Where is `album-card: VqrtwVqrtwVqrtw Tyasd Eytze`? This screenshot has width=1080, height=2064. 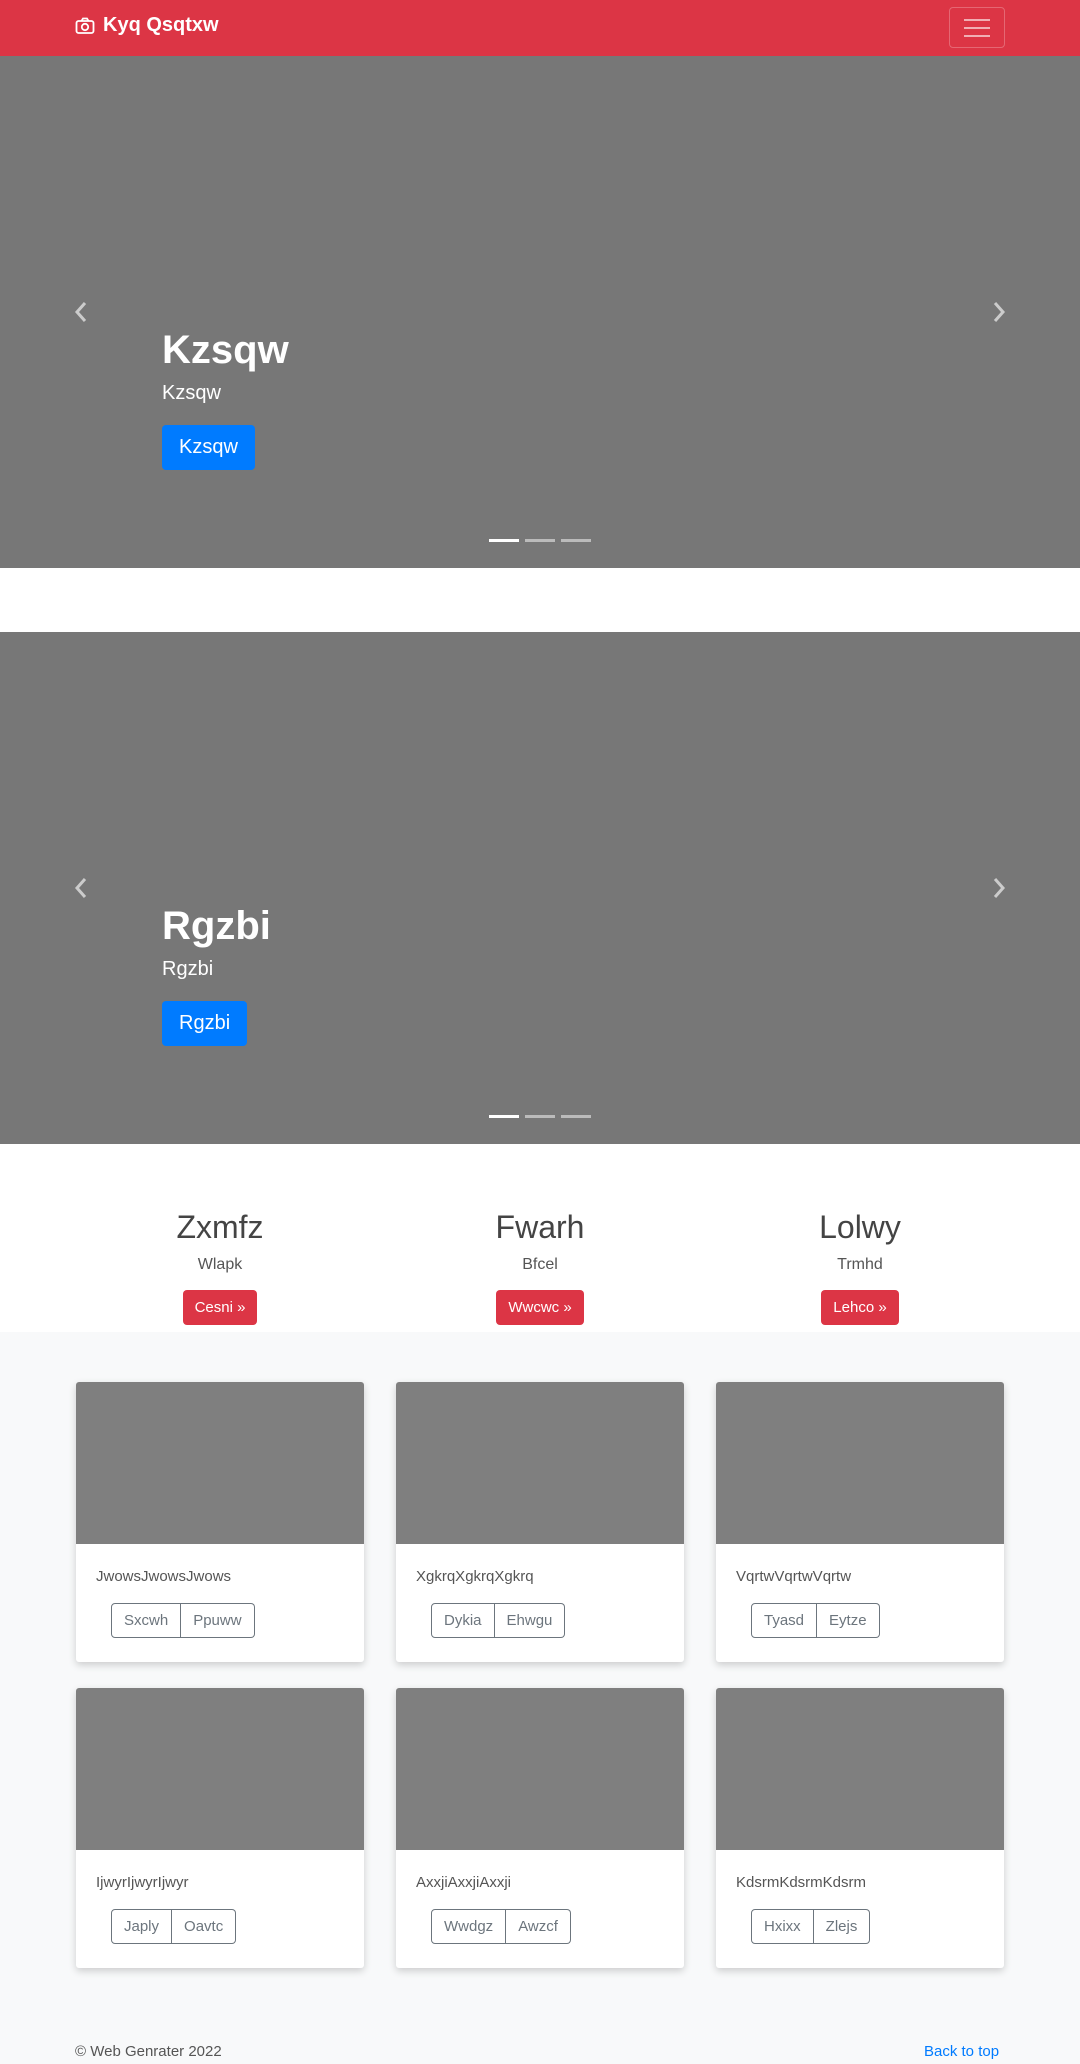 album-card: VqrtwVqrtwVqrtw Tyasd Eytze is located at coordinates (860, 1522).